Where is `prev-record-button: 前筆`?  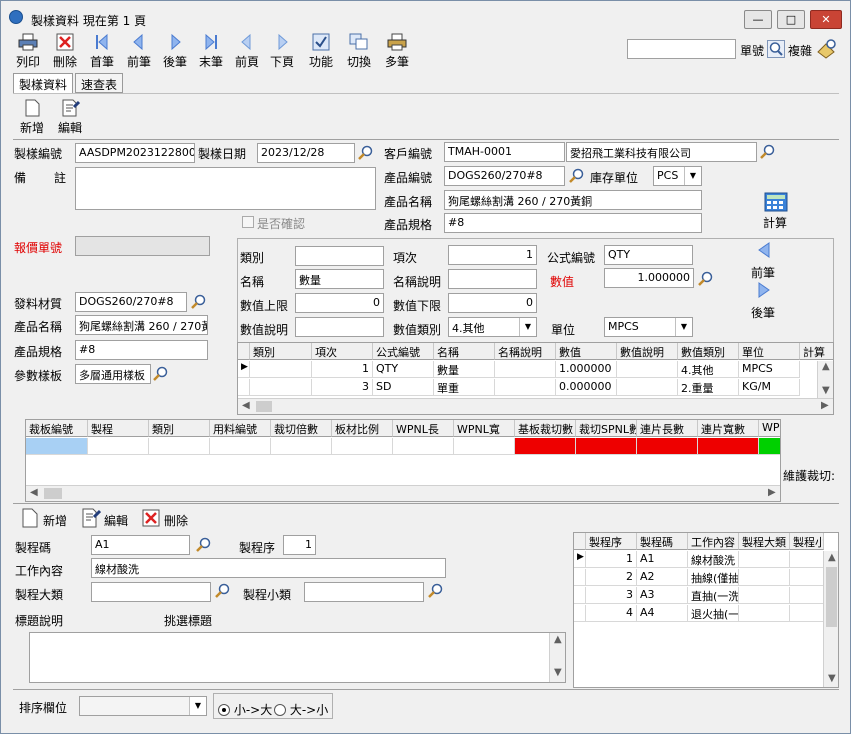
prev-record-button: 前筆 is located at coordinates (139, 53).